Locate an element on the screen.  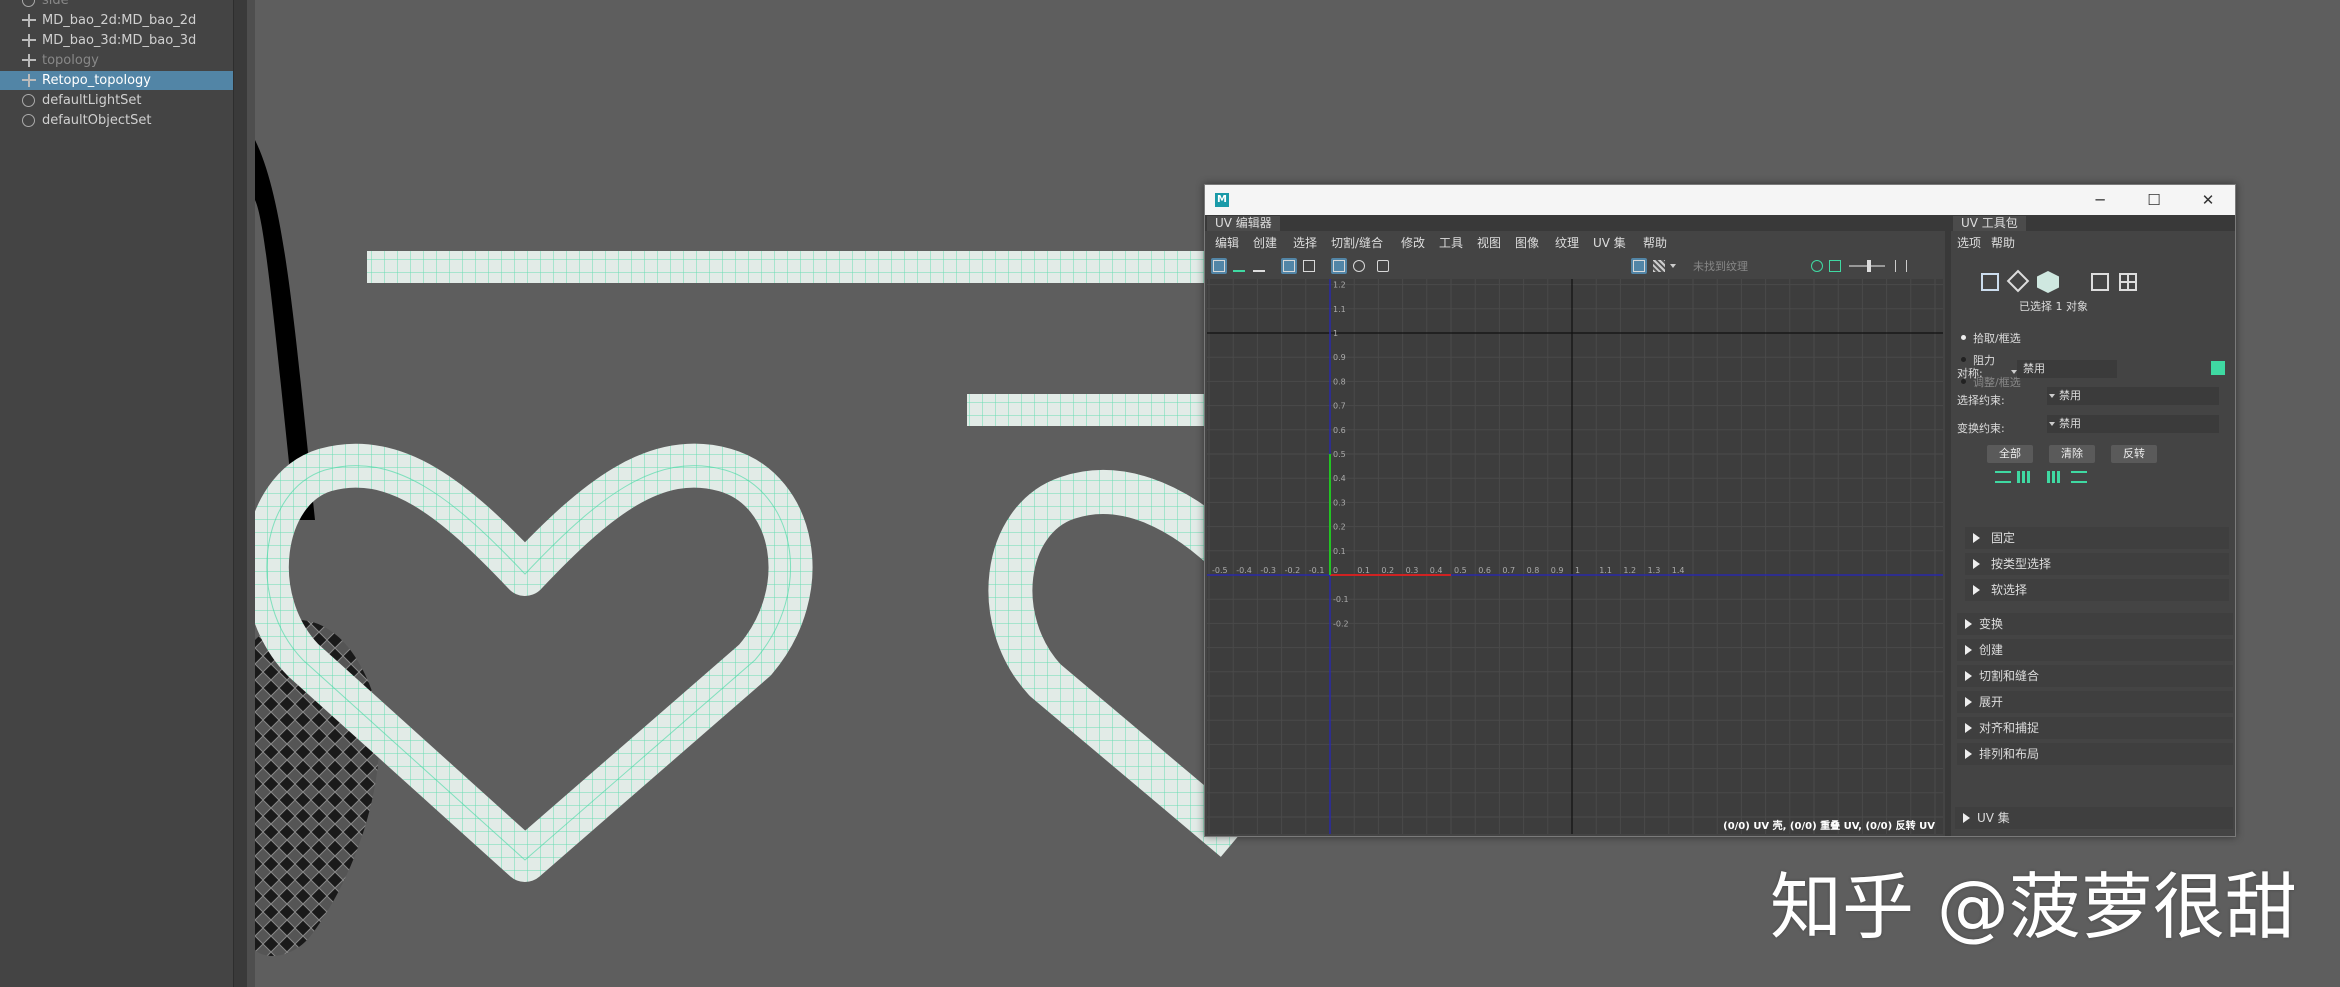
menu-item: 纹理 is located at coordinates (1567, 242).